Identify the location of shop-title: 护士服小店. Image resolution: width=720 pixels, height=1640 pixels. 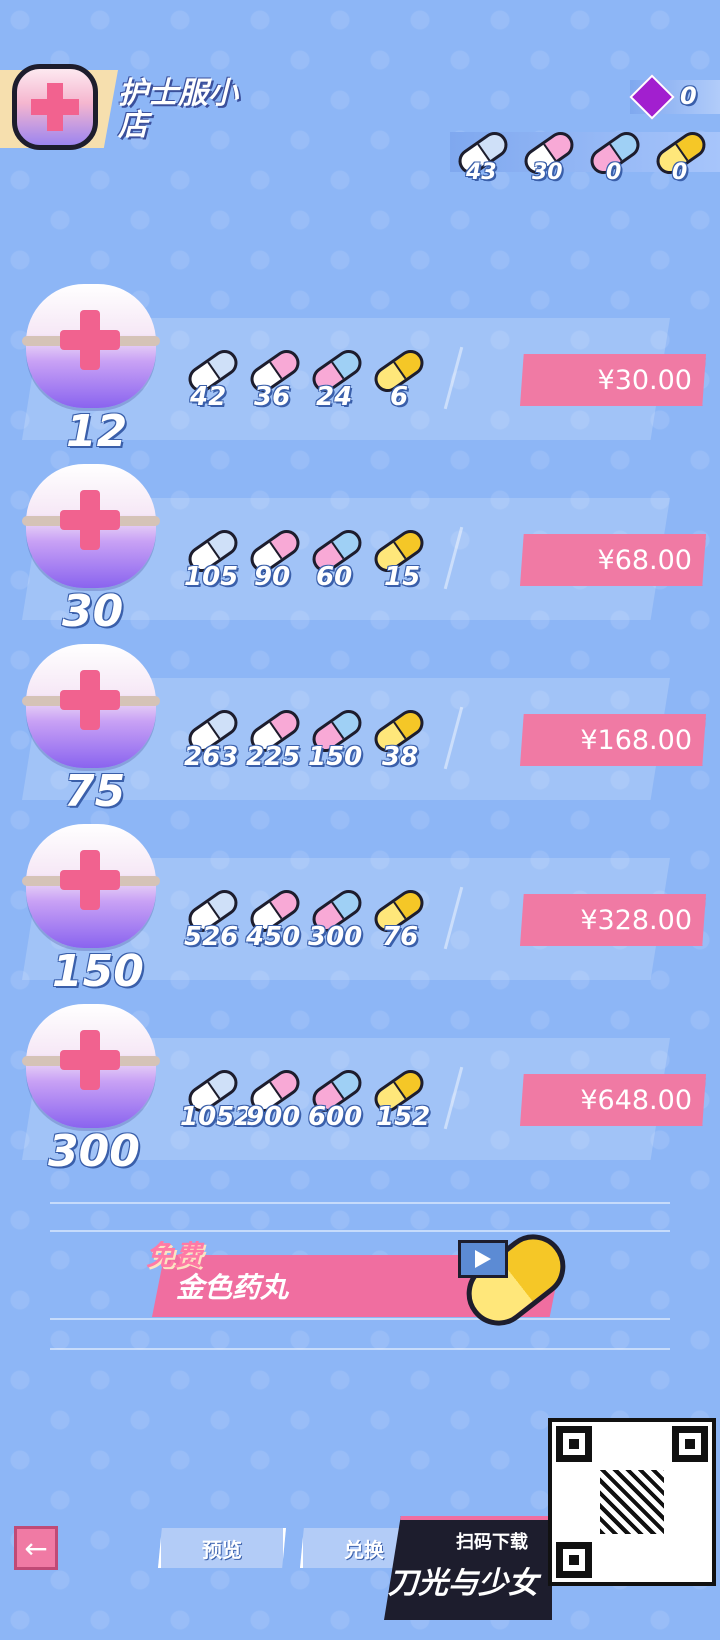
(178, 109).